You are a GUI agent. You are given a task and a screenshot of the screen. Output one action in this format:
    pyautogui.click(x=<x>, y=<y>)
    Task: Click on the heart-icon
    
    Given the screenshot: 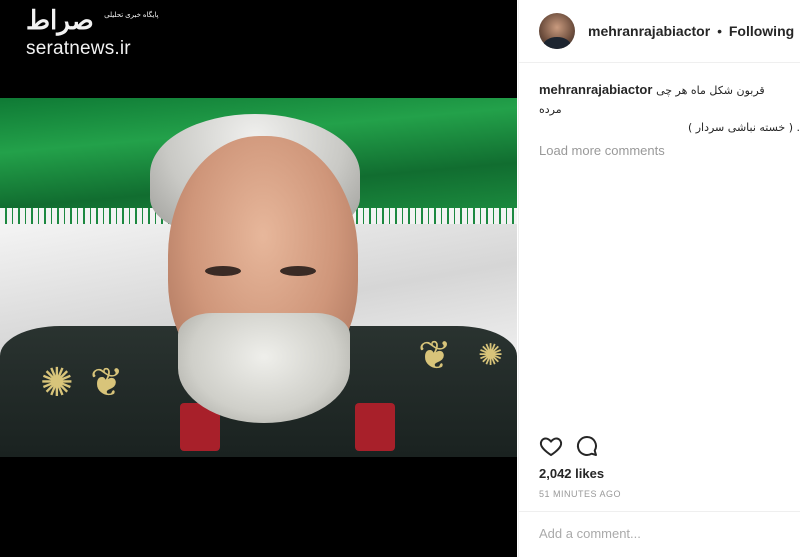 What is the action you would take?
    pyautogui.click(x=551, y=448)
    